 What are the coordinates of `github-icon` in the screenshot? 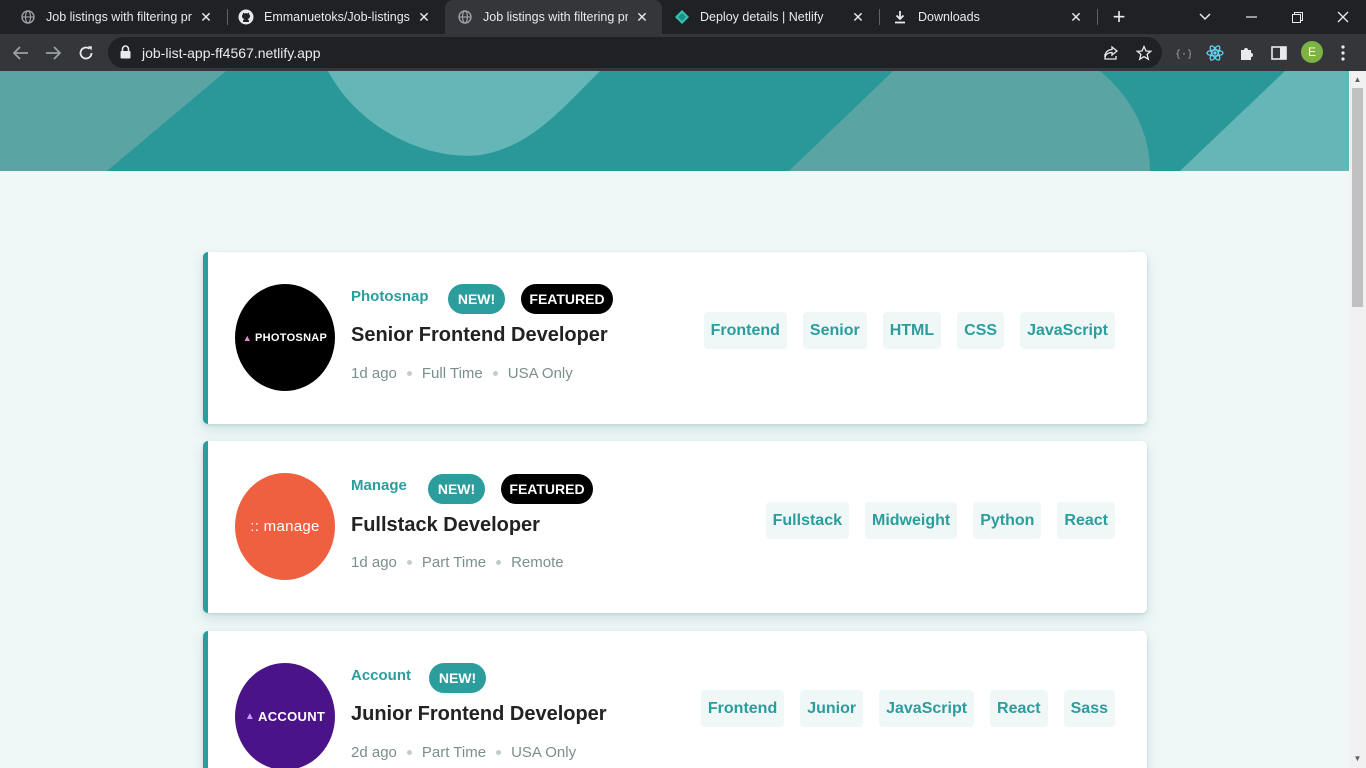 It's located at (246, 17).